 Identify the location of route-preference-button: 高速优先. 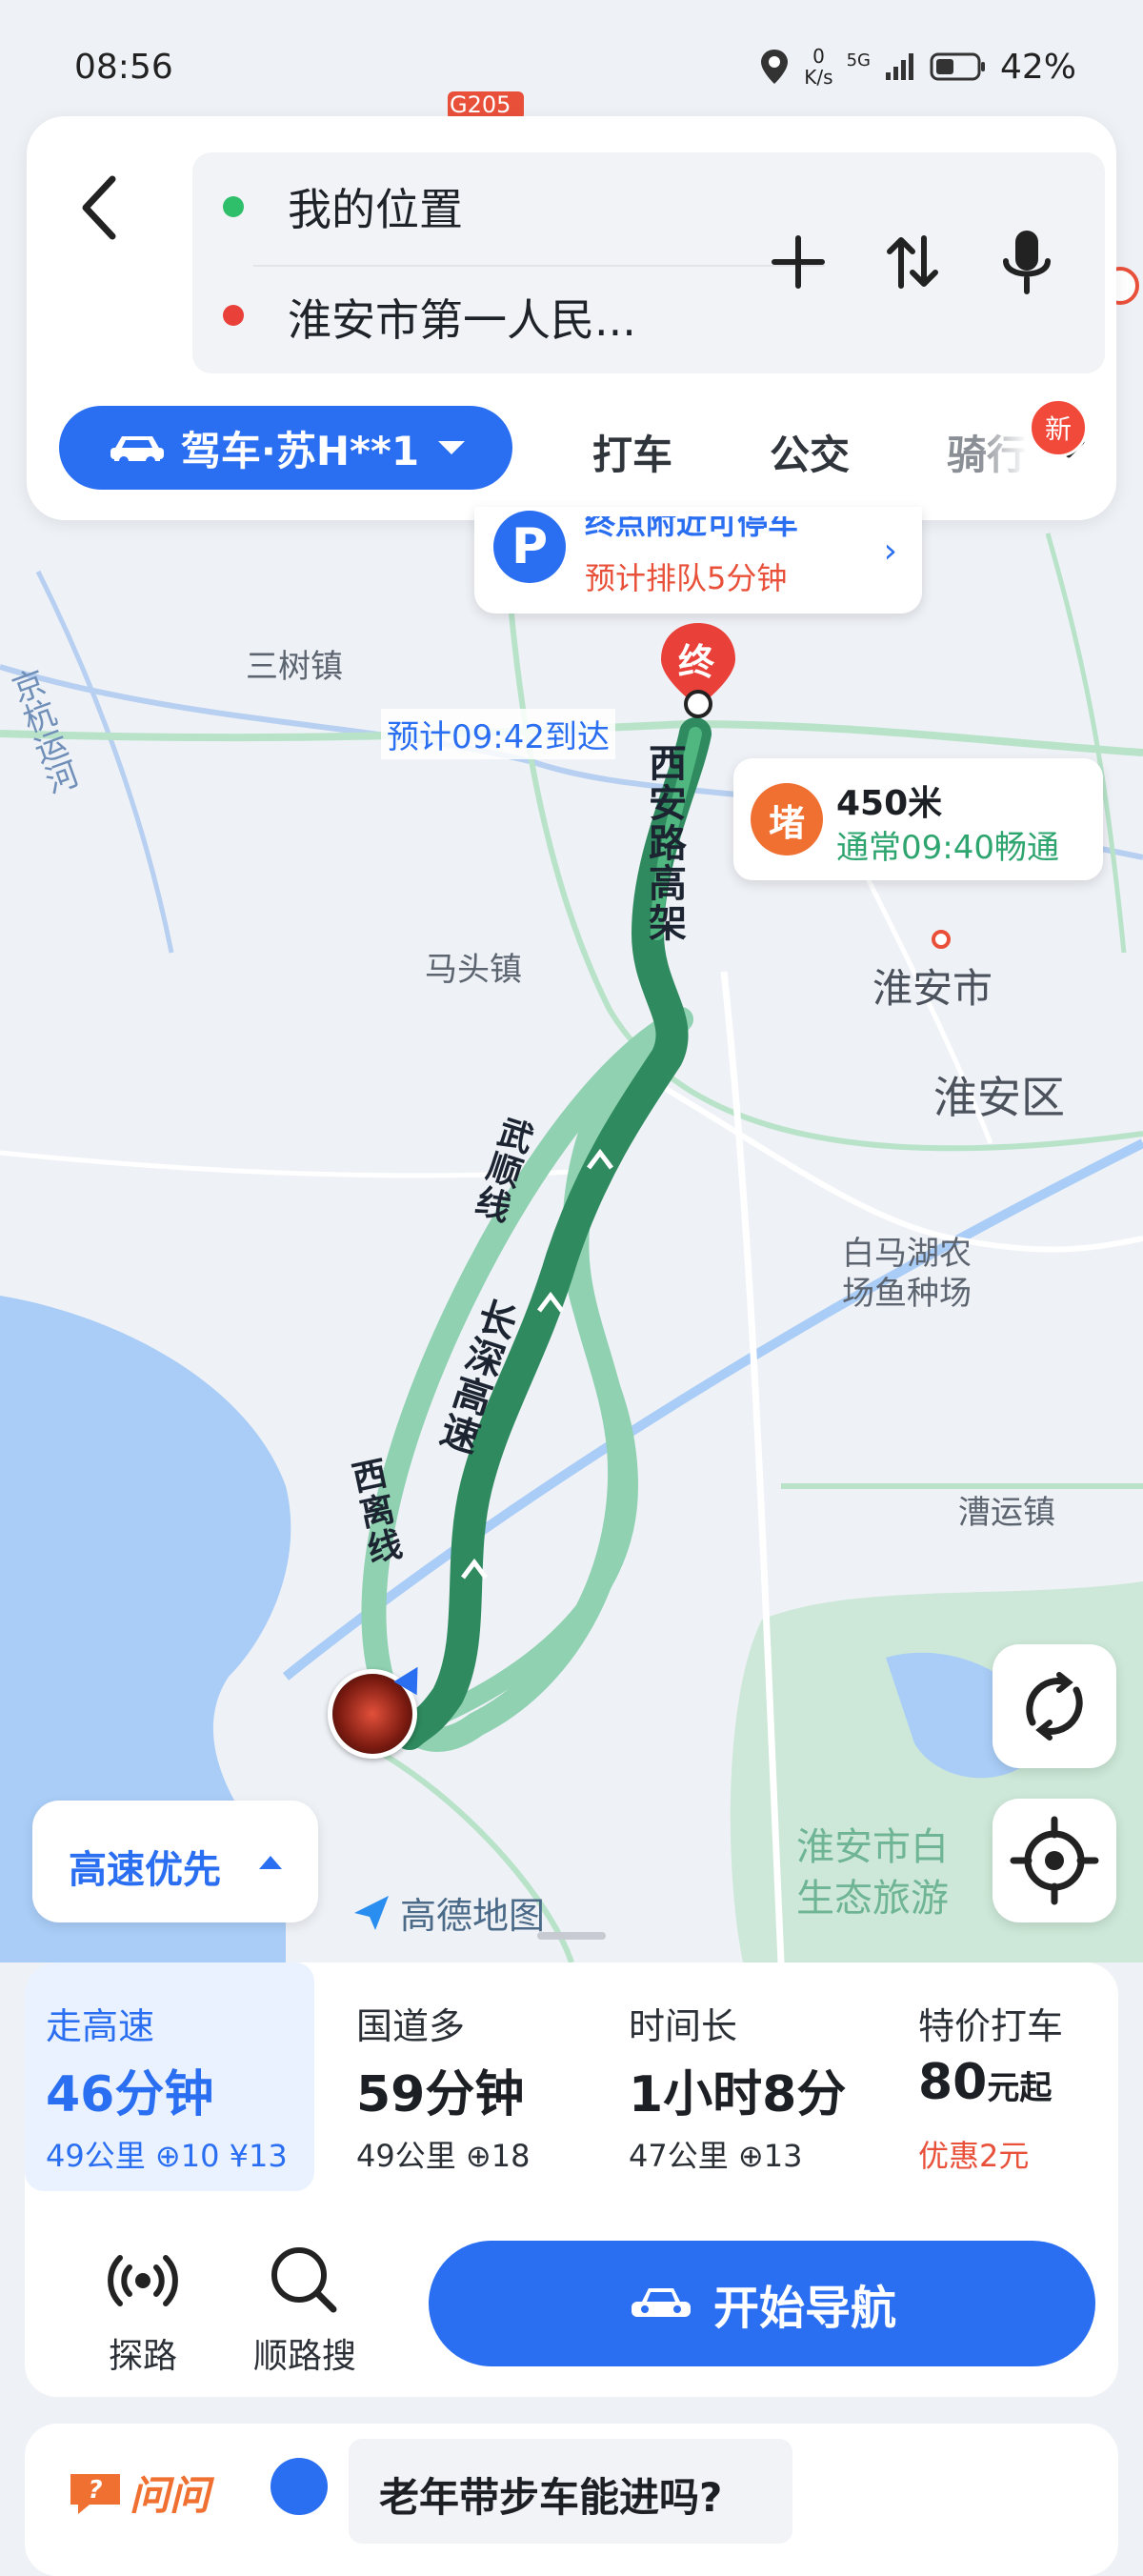
(175, 1861).